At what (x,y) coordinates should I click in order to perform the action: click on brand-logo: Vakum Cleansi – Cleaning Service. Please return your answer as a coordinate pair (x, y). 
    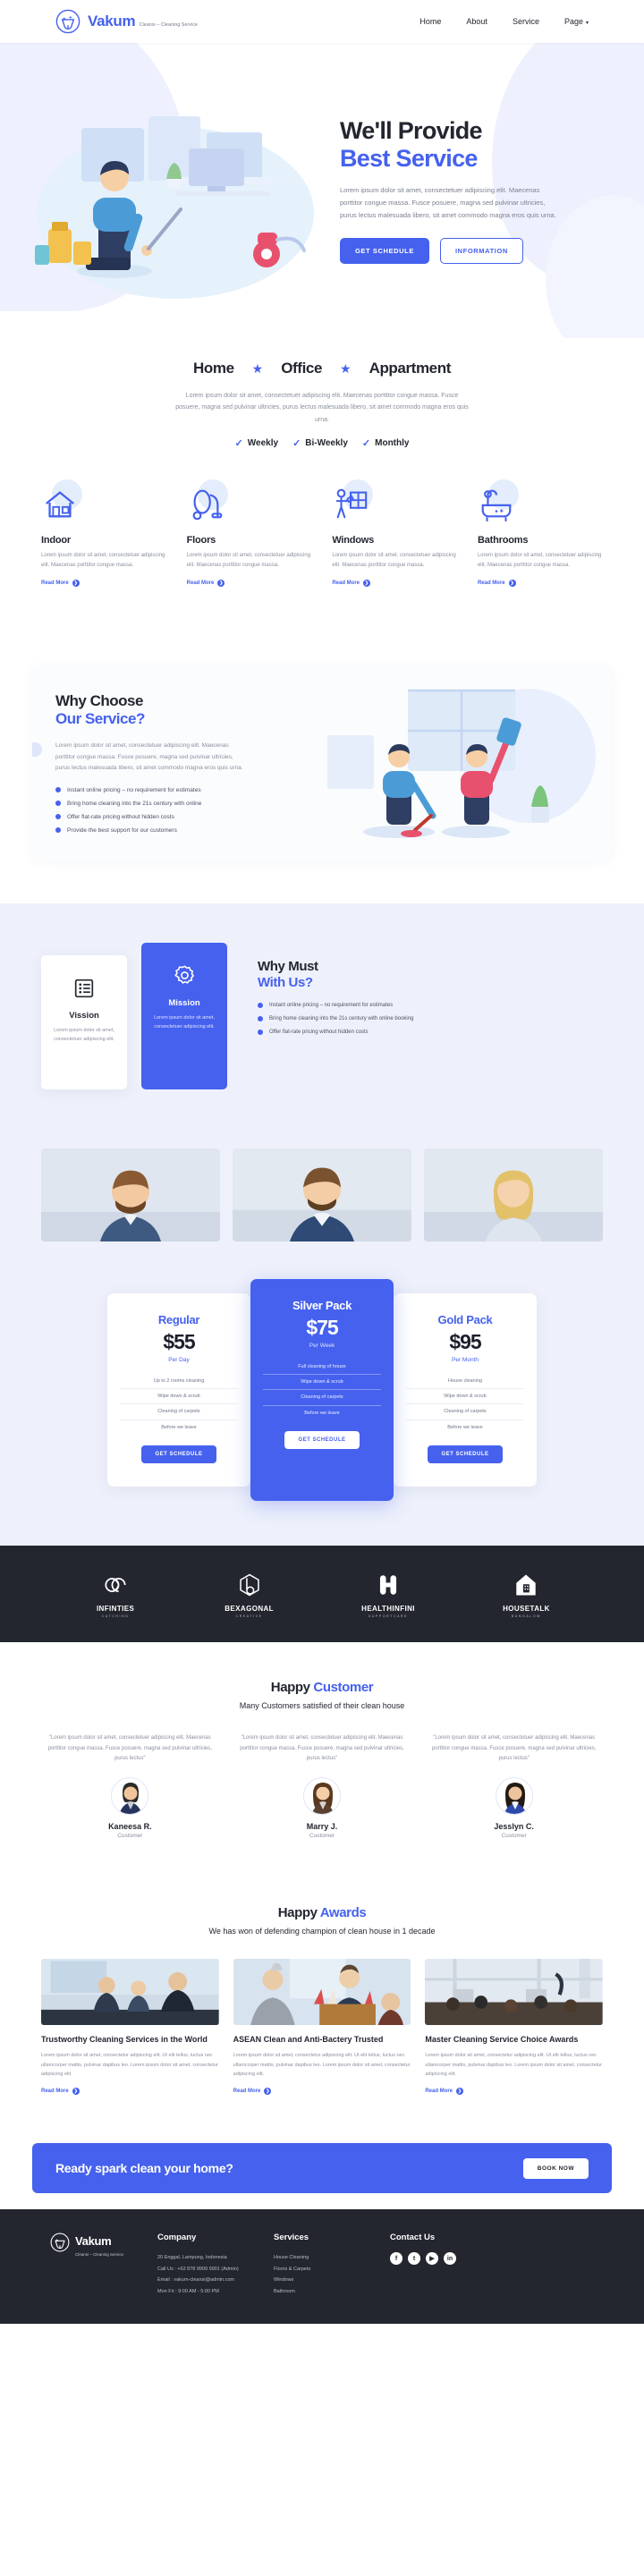
    Looking at the image, I should click on (126, 21).